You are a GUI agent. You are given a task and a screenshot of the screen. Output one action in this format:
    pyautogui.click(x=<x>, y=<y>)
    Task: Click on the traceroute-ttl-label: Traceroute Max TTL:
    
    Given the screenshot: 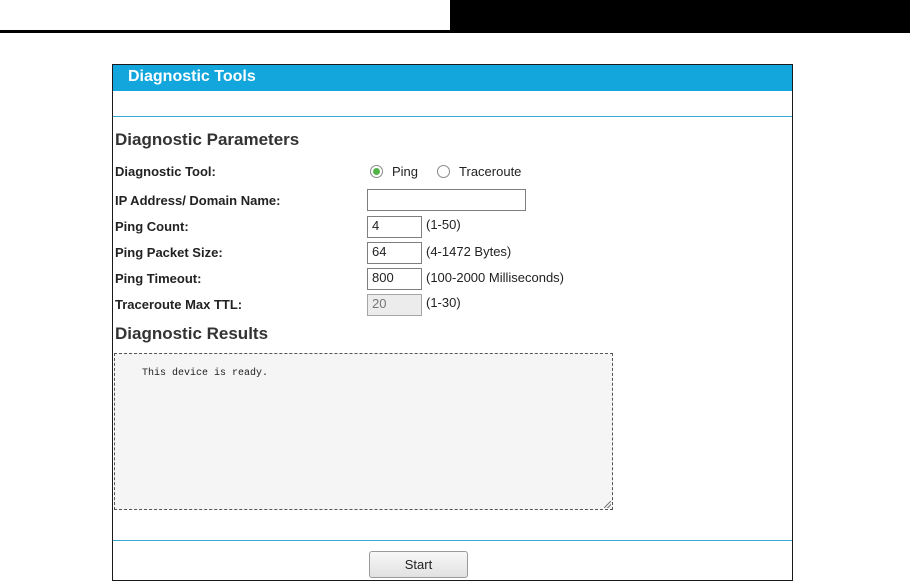 What is the action you would take?
    pyautogui.click(x=179, y=304)
    